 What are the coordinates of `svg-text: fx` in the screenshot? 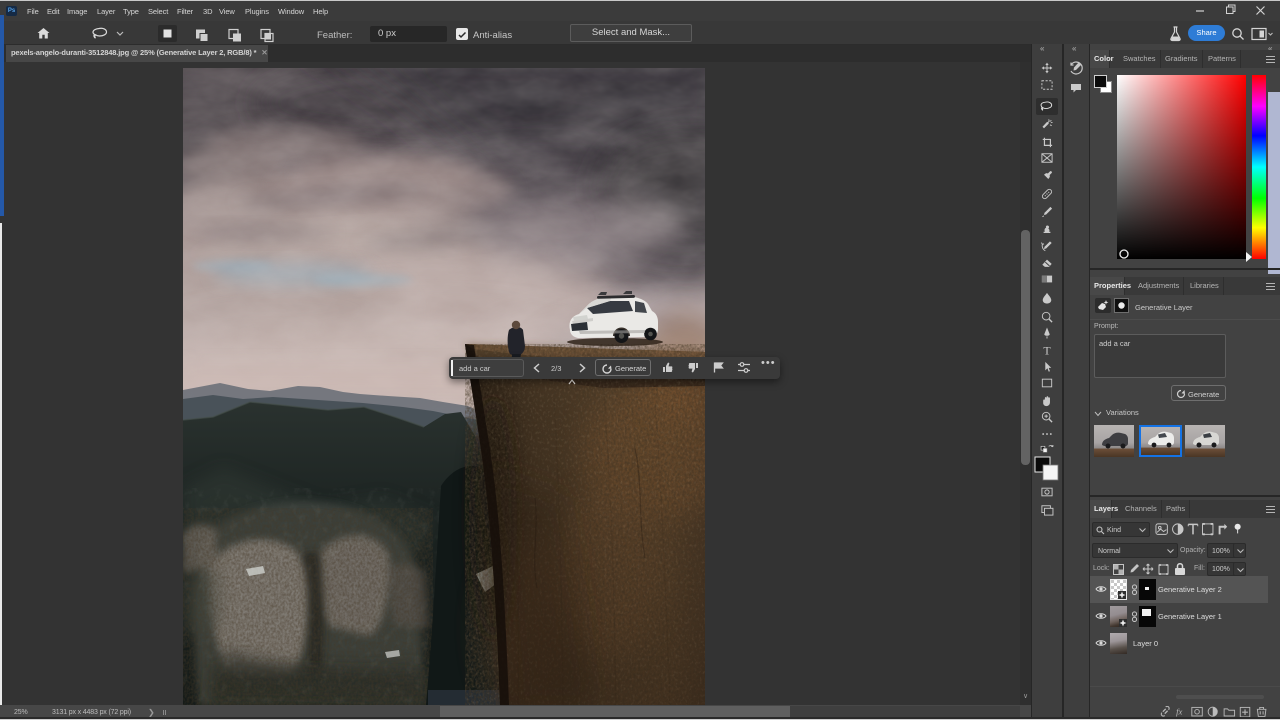 It's located at (1179, 712).